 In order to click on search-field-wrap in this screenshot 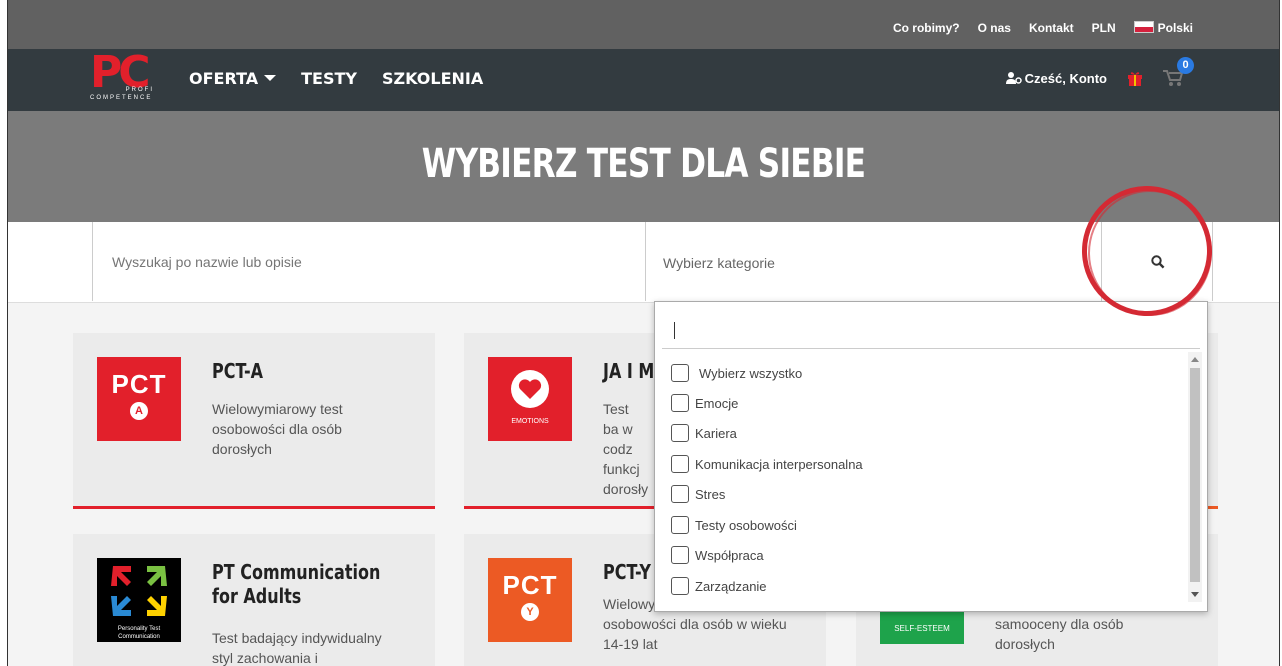, I will do `click(368, 261)`.